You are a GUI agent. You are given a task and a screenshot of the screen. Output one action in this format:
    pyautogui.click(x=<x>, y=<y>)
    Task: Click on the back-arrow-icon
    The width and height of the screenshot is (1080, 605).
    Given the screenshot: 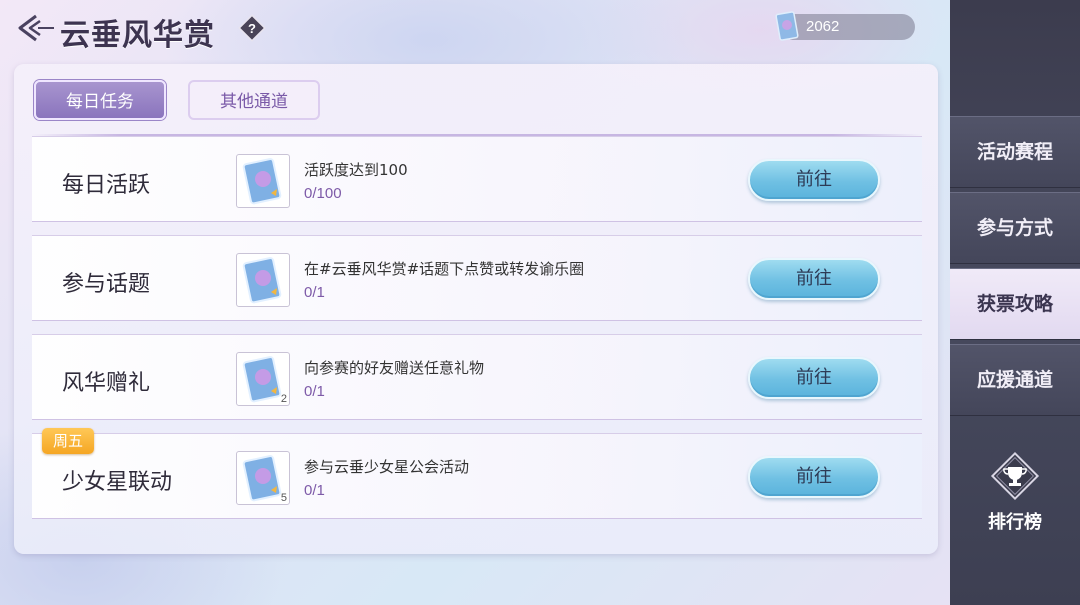 What is the action you would take?
    pyautogui.click(x=36, y=28)
    